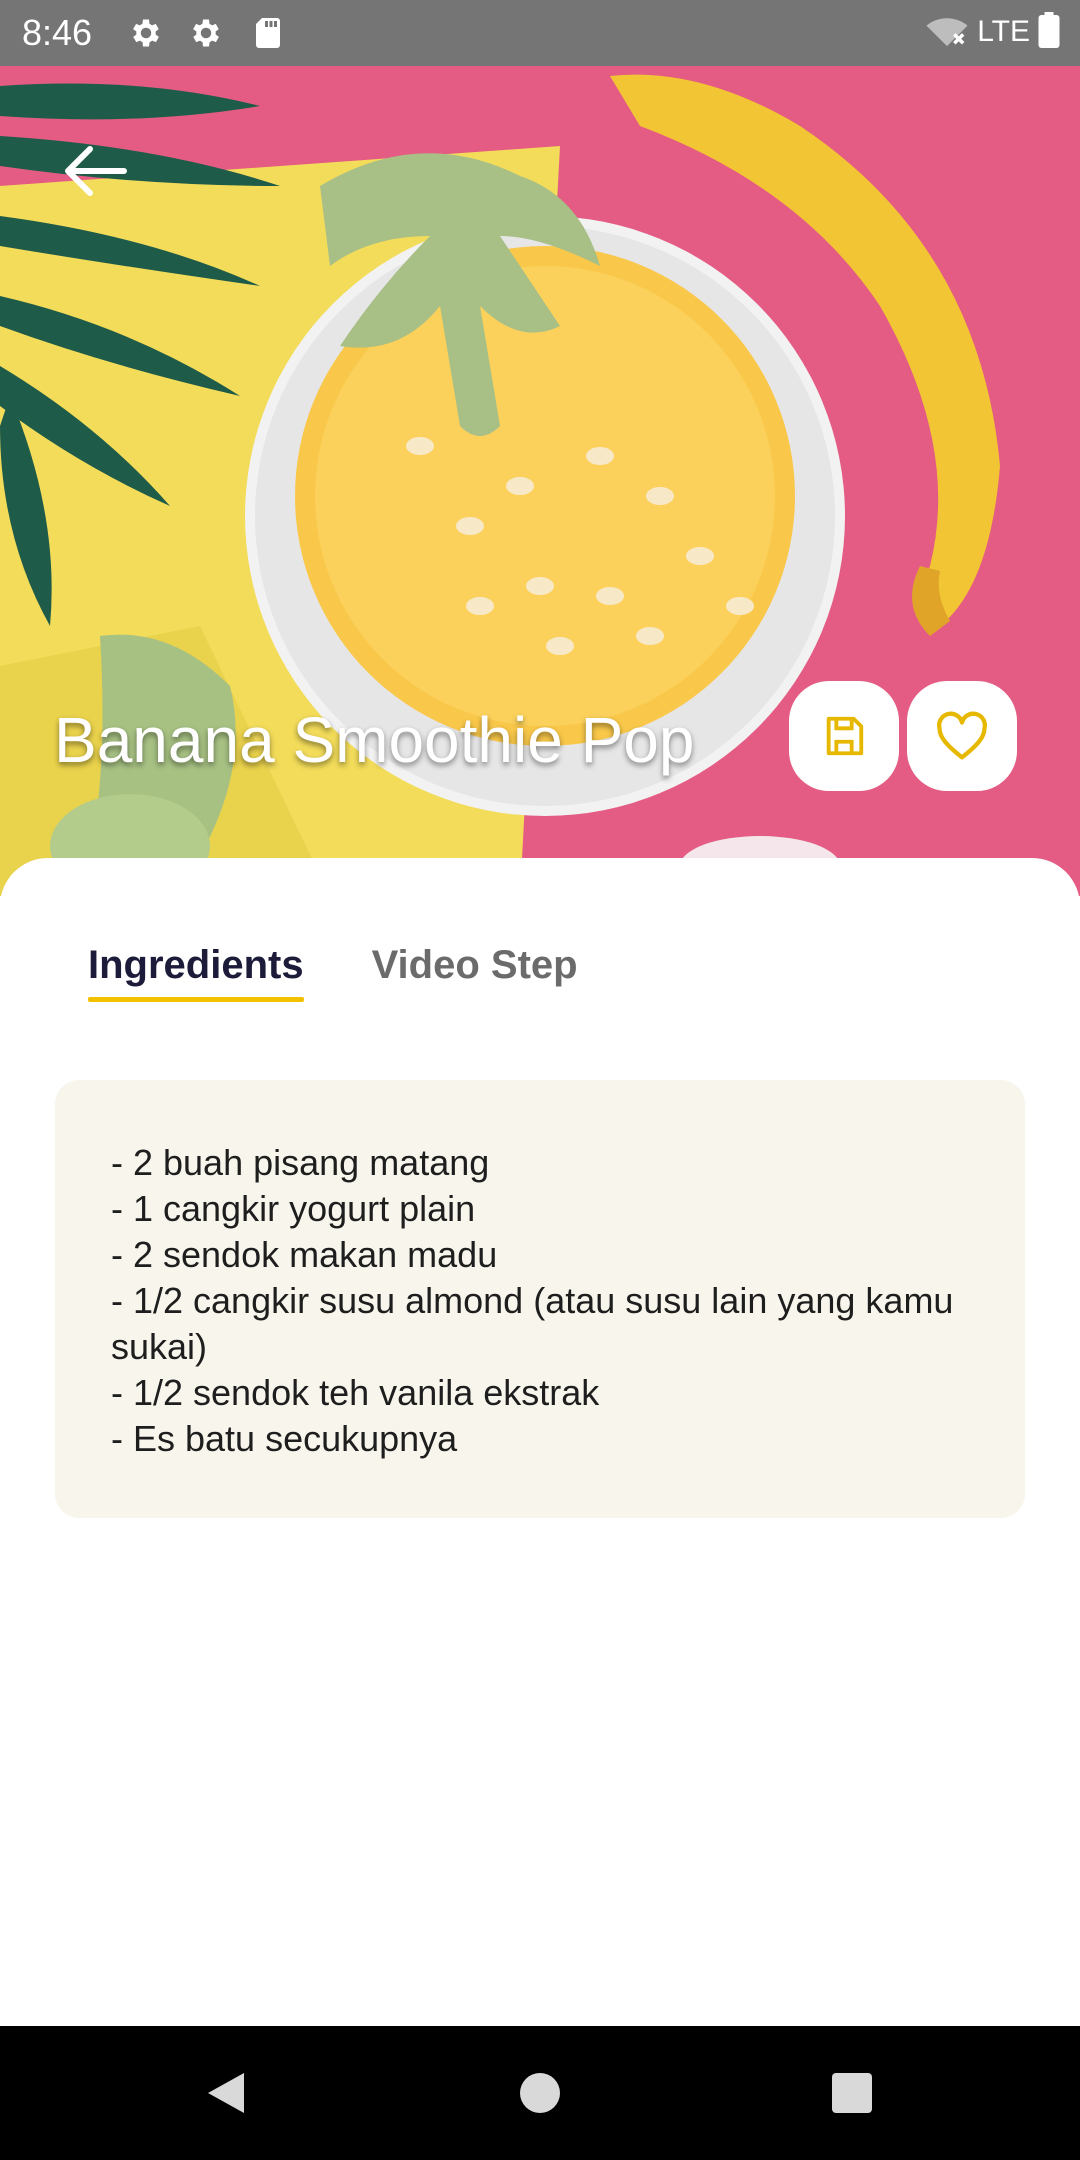 Image resolution: width=1080 pixels, height=2160 pixels. Describe the element at coordinates (947, 32) in the screenshot. I see `wifi-off-icon` at that location.